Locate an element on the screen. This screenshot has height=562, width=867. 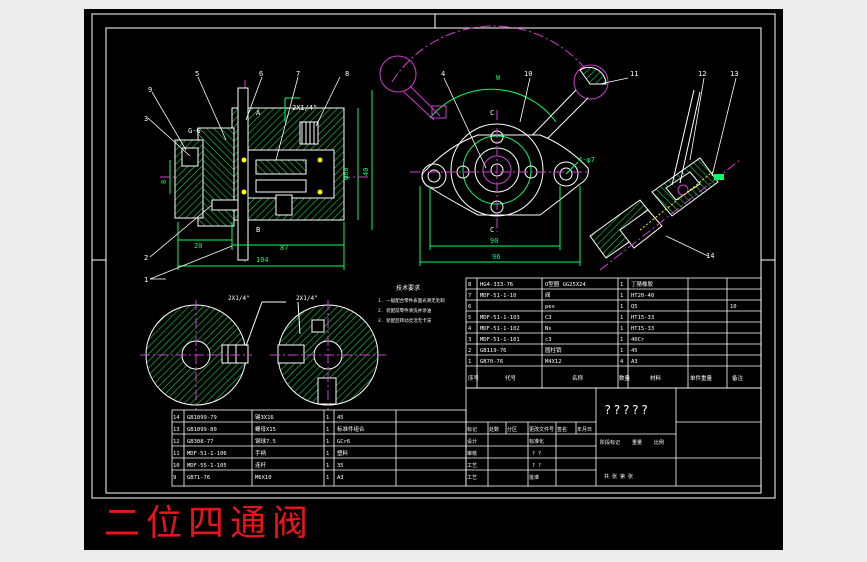
tb-label-weight: 重量 is located at coordinates (637, 442).